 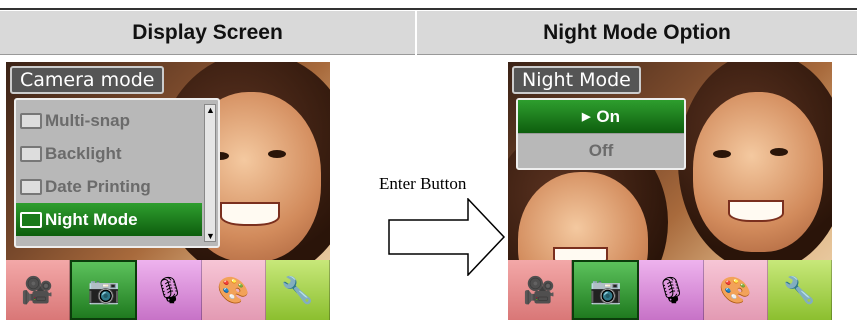 What do you see at coordinates (31, 153) in the screenshot?
I see `backlight-icon` at bounding box center [31, 153].